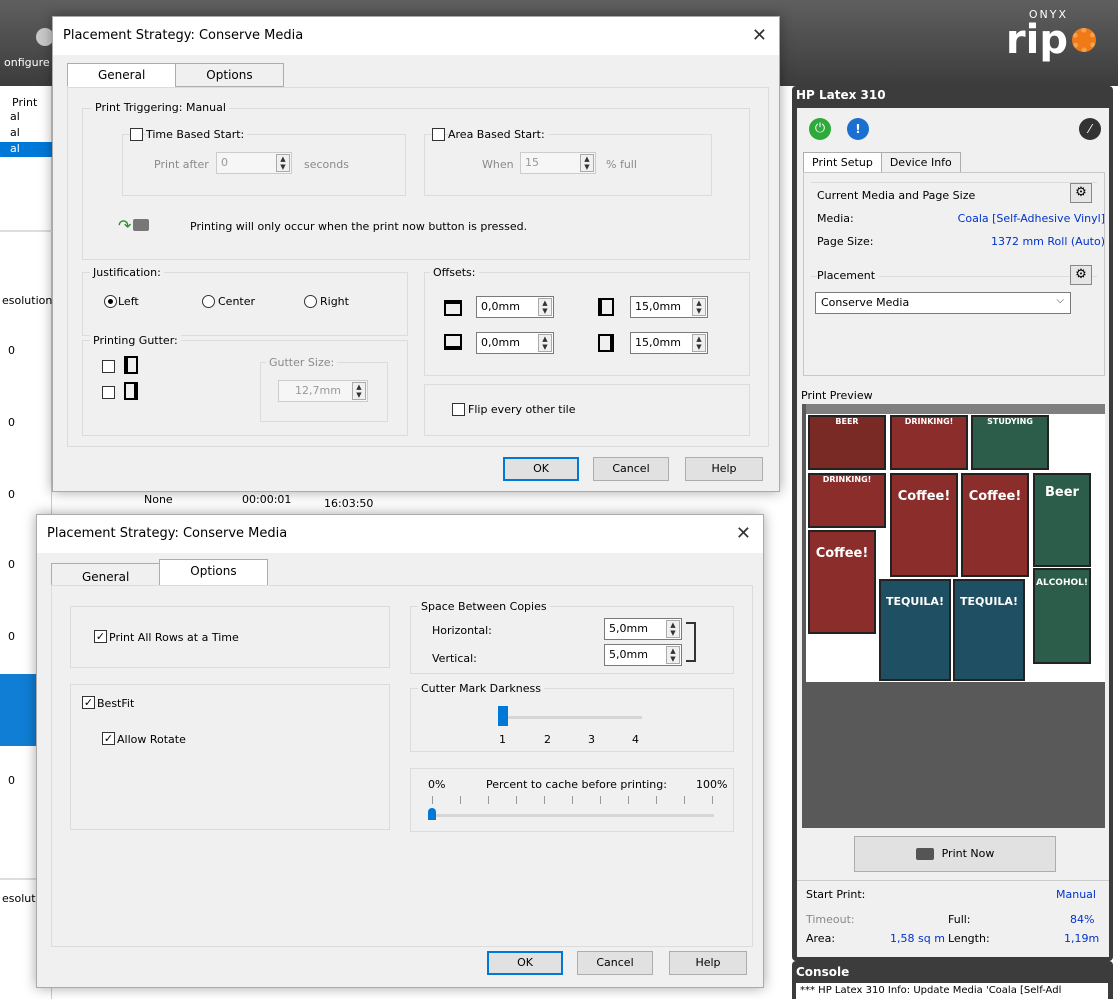 This screenshot has height=999, width=1118. I want to click on gutter-right-checkbox, so click(108, 392).